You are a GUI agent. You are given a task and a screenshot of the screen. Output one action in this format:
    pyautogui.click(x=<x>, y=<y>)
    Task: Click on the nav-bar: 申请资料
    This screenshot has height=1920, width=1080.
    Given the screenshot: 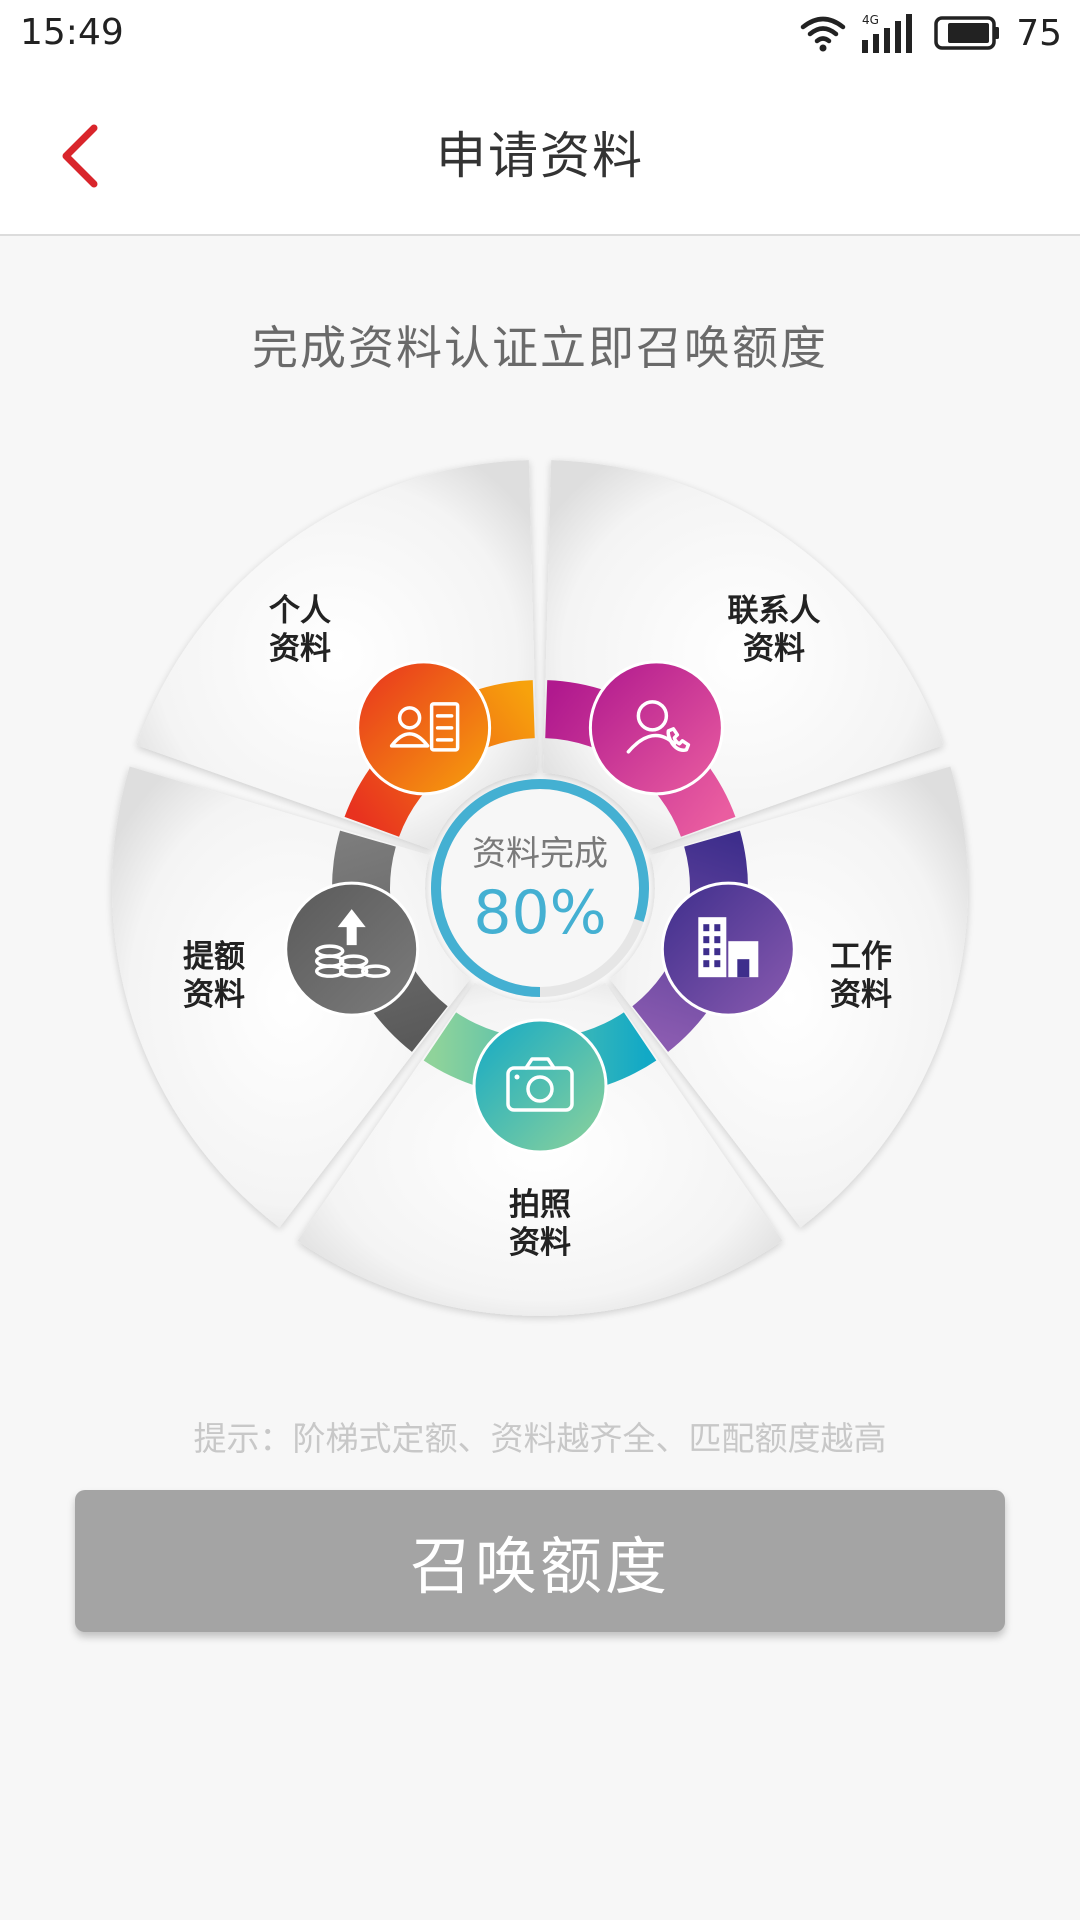 What is the action you would take?
    pyautogui.click(x=540, y=151)
    